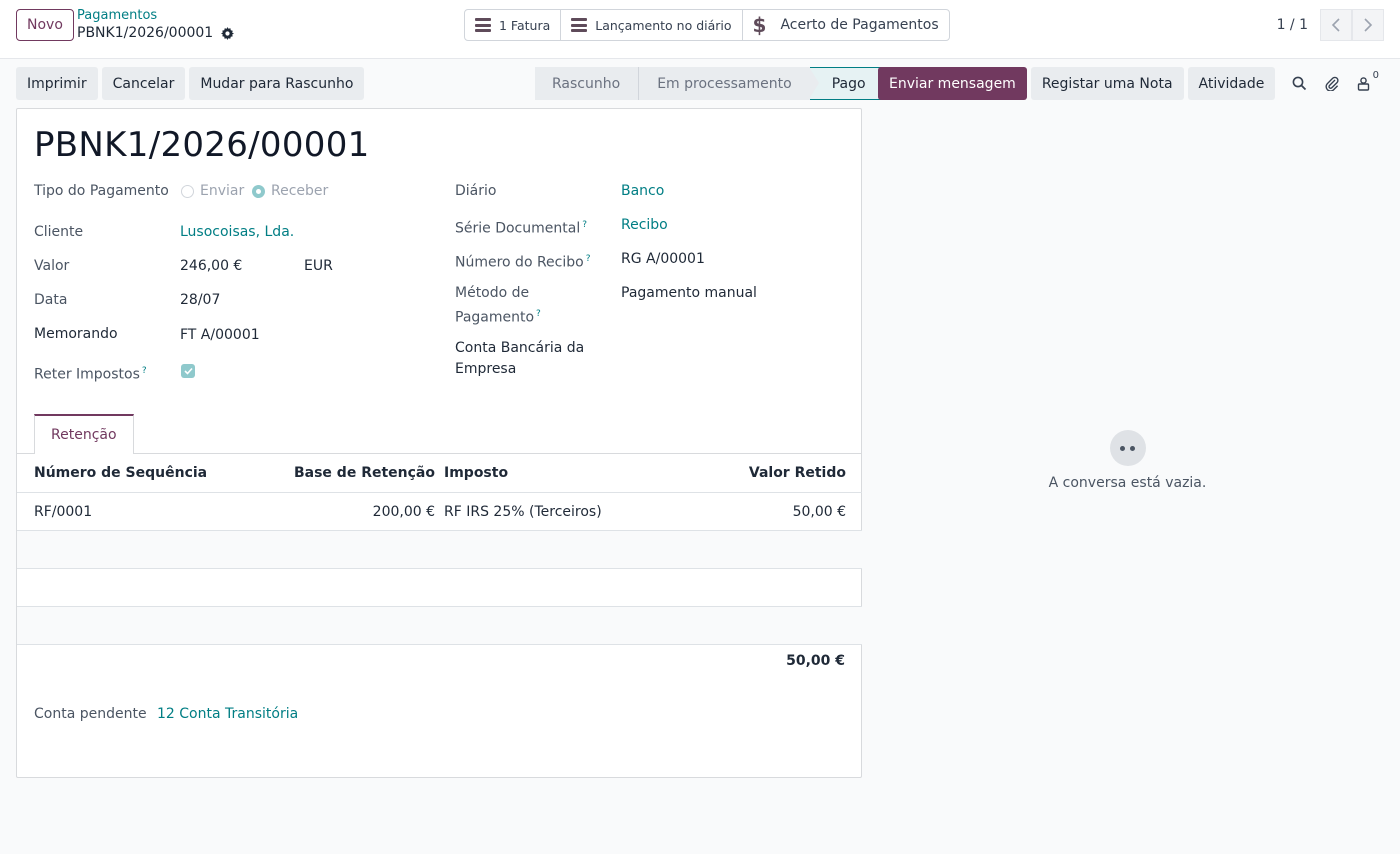 The height and width of the screenshot is (854, 1400). I want to click on search-icon, so click(1299, 83).